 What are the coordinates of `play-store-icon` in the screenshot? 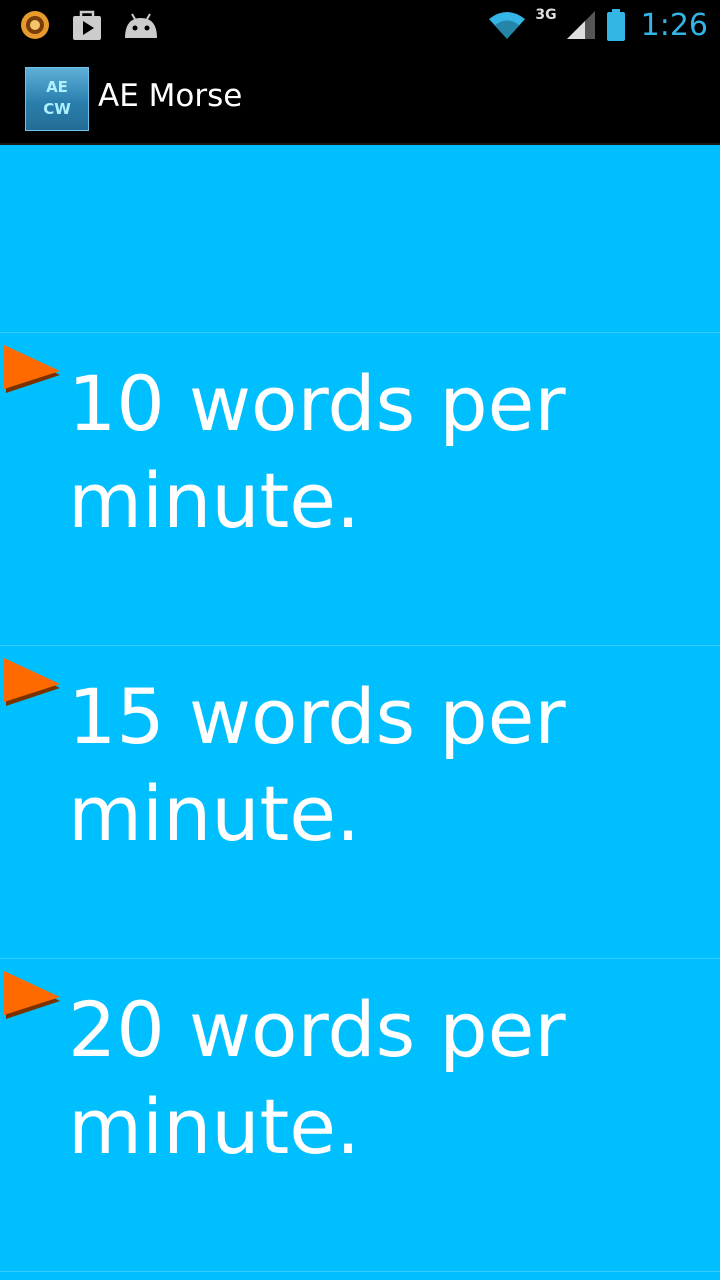 It's located at (87, 25).